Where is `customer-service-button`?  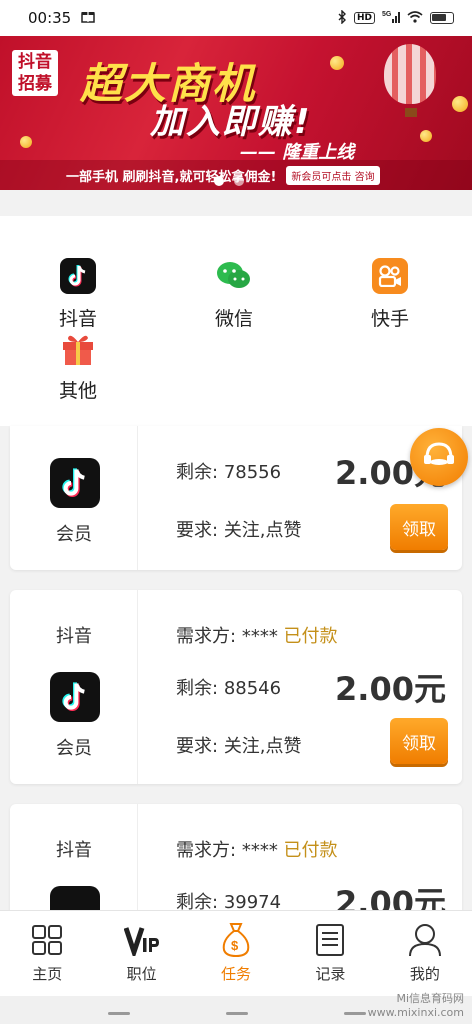 customer-service-button is located at coordinates (439, 457).